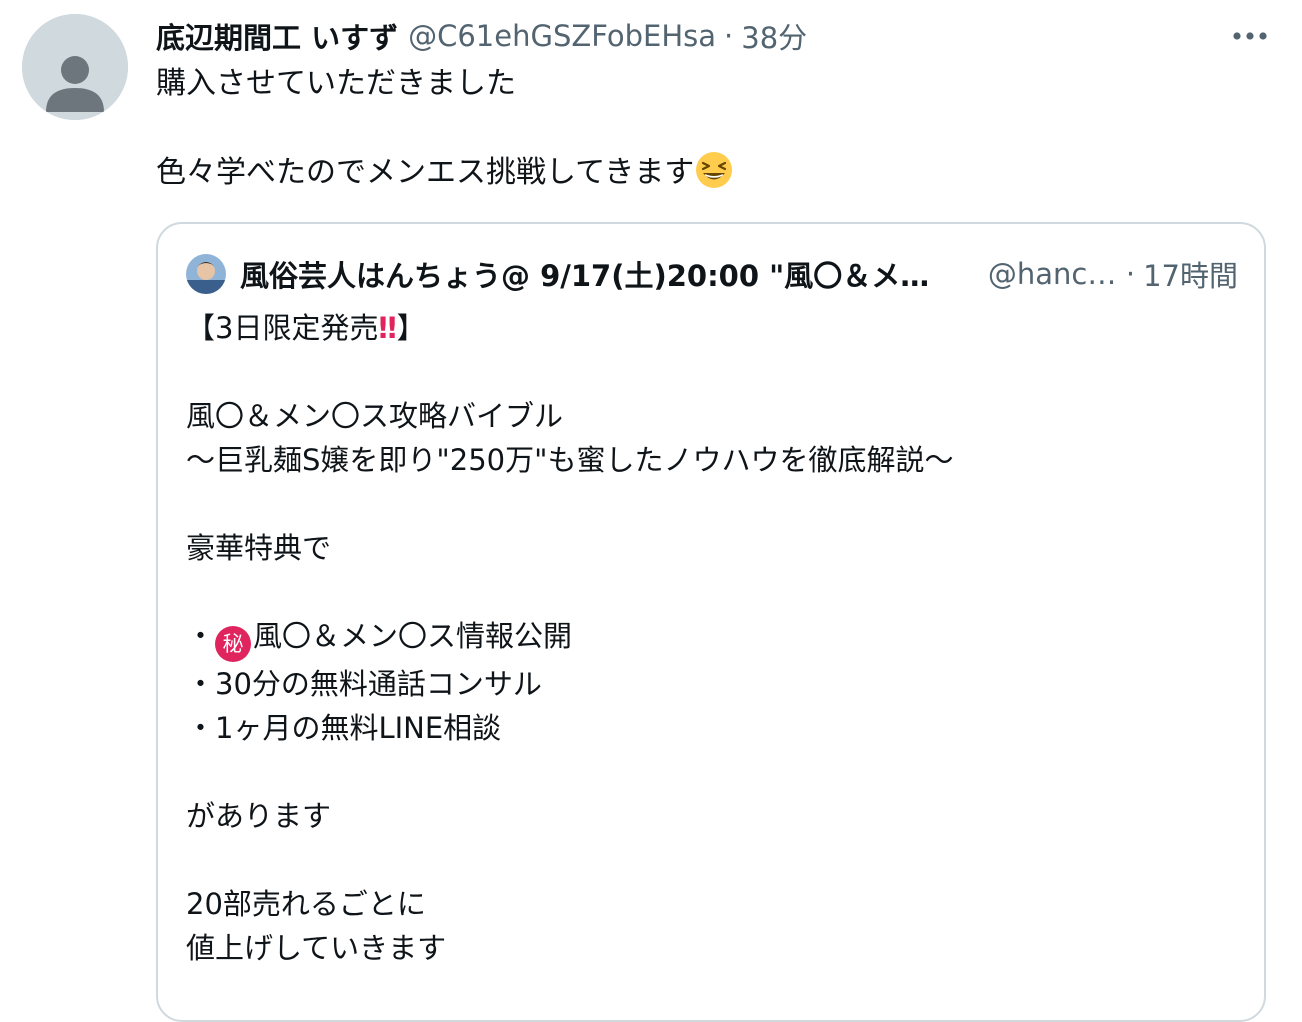  I want to click on default-profile-icon, so click(75, 67).